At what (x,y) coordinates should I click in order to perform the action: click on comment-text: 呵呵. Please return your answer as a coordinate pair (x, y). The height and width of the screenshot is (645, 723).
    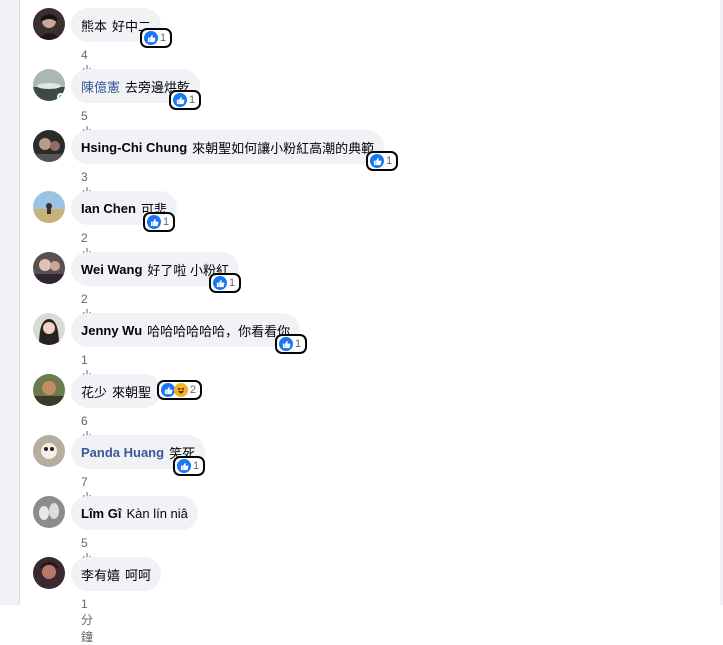
    Looking at the image, I should click on (138, 575).